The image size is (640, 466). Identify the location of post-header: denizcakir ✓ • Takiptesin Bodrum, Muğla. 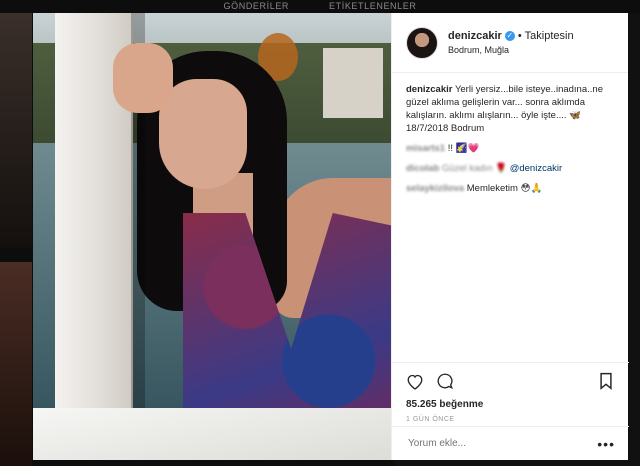
(510, 43).